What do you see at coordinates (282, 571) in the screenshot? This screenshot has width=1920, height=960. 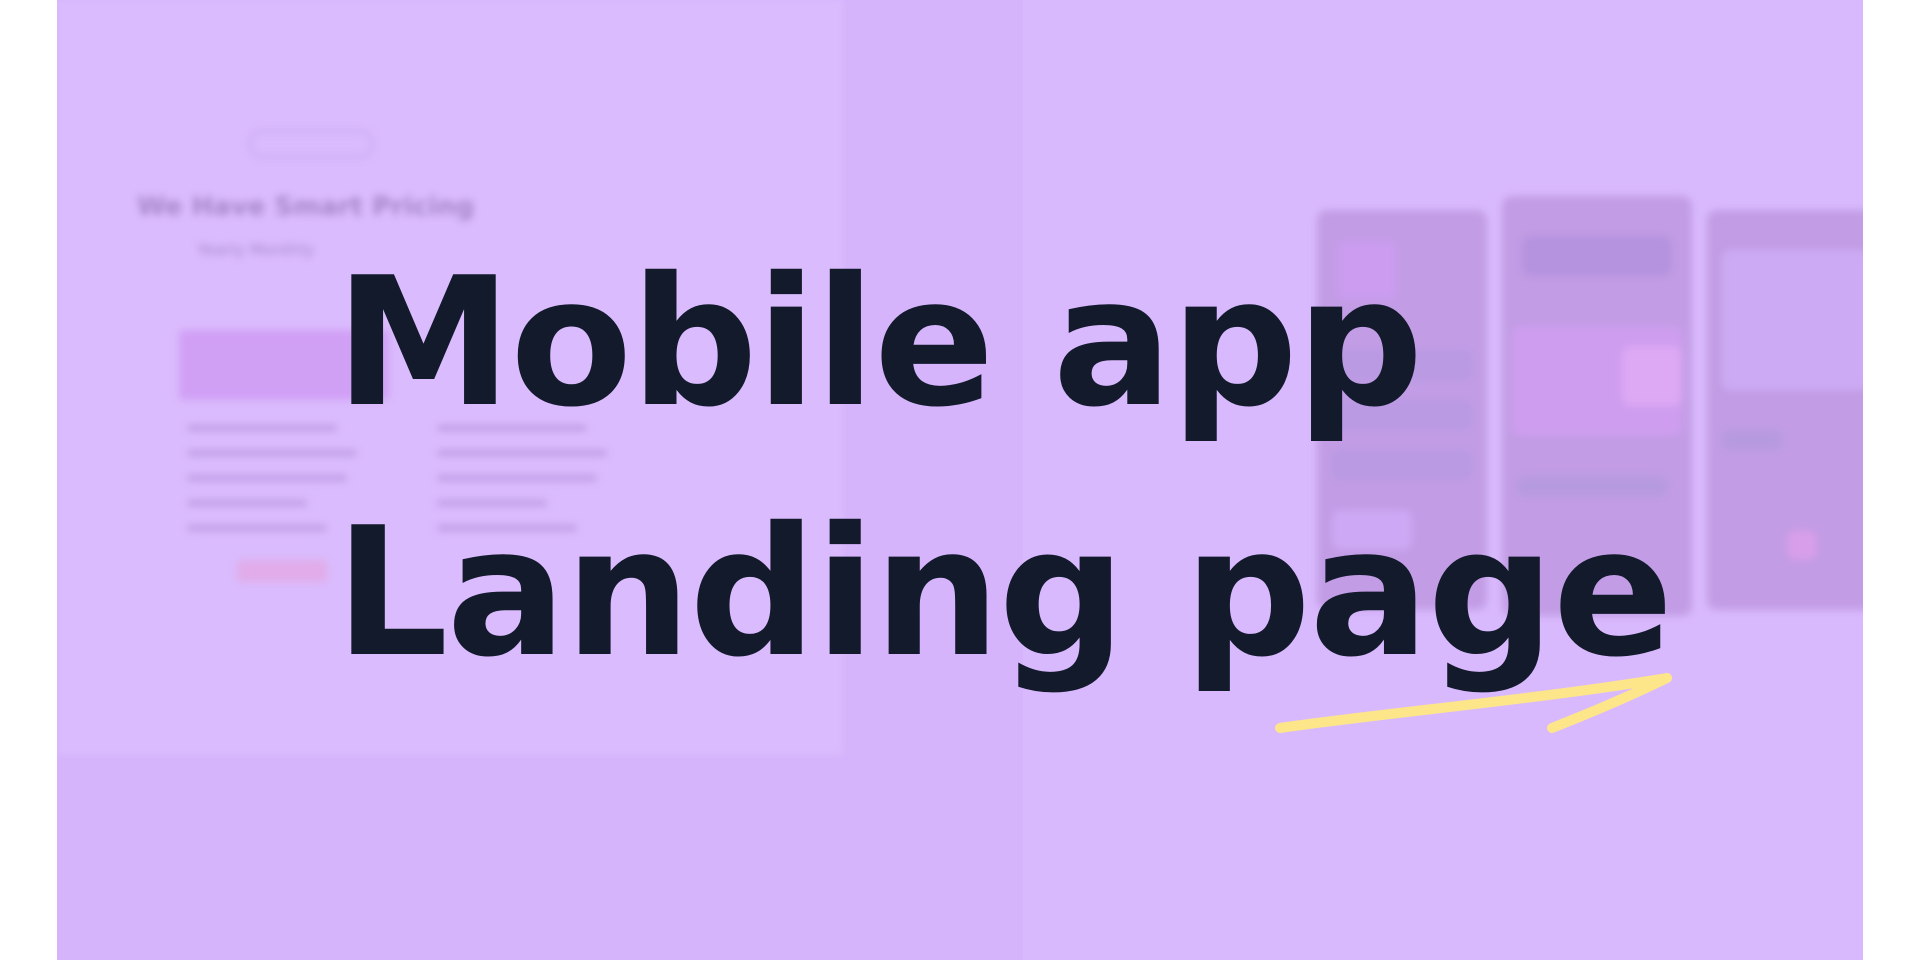 I see `blurred-cta-button` at bounding box center [282, 571].